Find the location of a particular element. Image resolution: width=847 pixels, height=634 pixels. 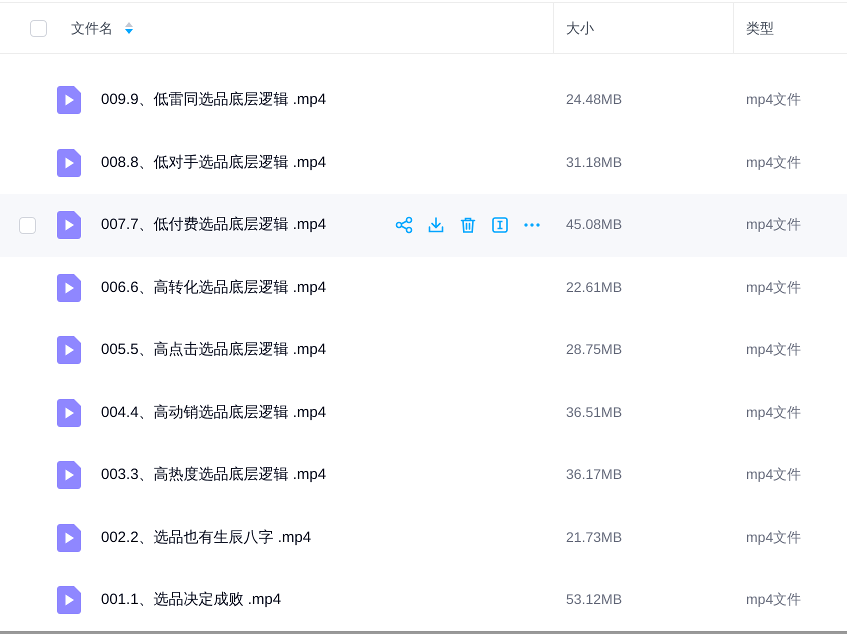

file-name: 003.3、高热度选品底层逻辑 .mp4 is located at coordinates (213, 475).